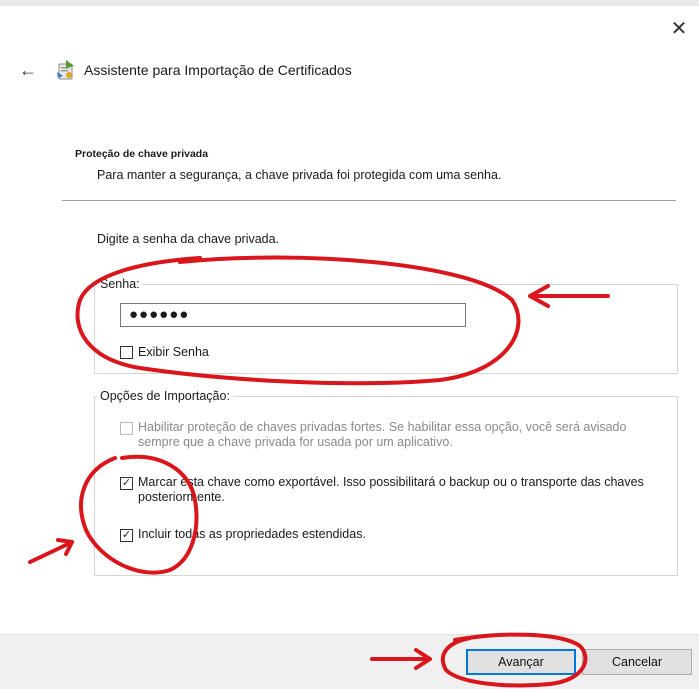  What do you see at coordinates (173, 352) in the screenshot?
I see `show-password-label: Exibir Senha` at bounding box center [173, 352].